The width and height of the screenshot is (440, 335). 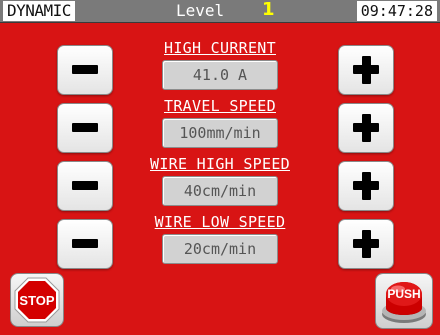 I want to click on wire-high-speed-decrease-button, so click(x=85, y=186).